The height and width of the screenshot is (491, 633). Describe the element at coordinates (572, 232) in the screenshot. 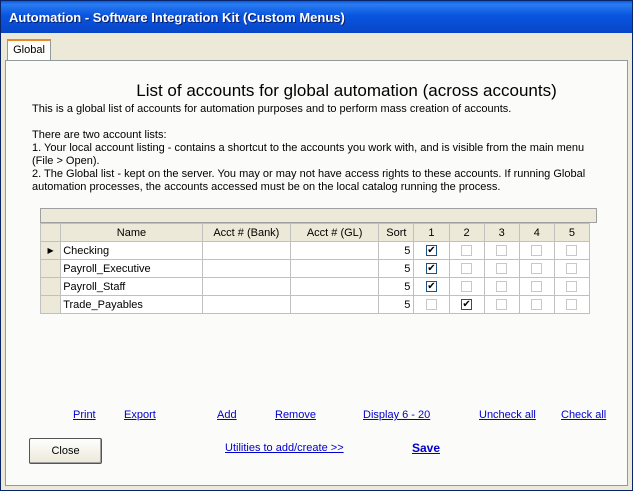

I see `column-header: 5` at that location.